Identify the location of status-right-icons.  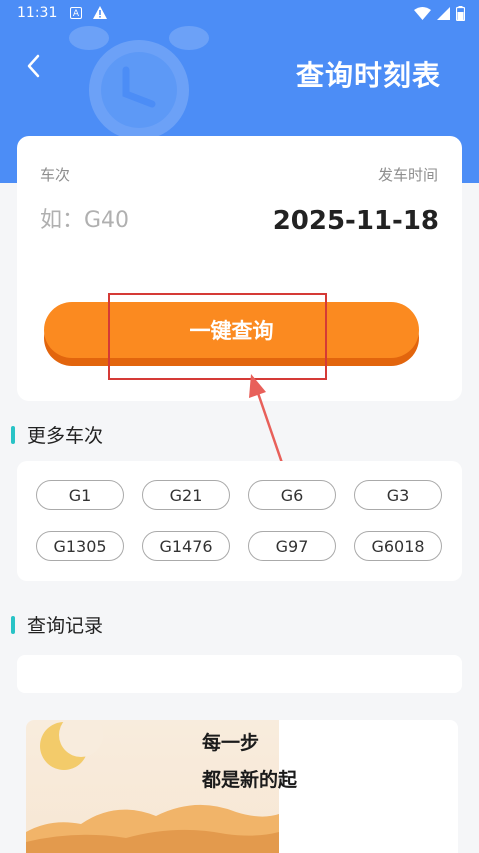
(439, 13).